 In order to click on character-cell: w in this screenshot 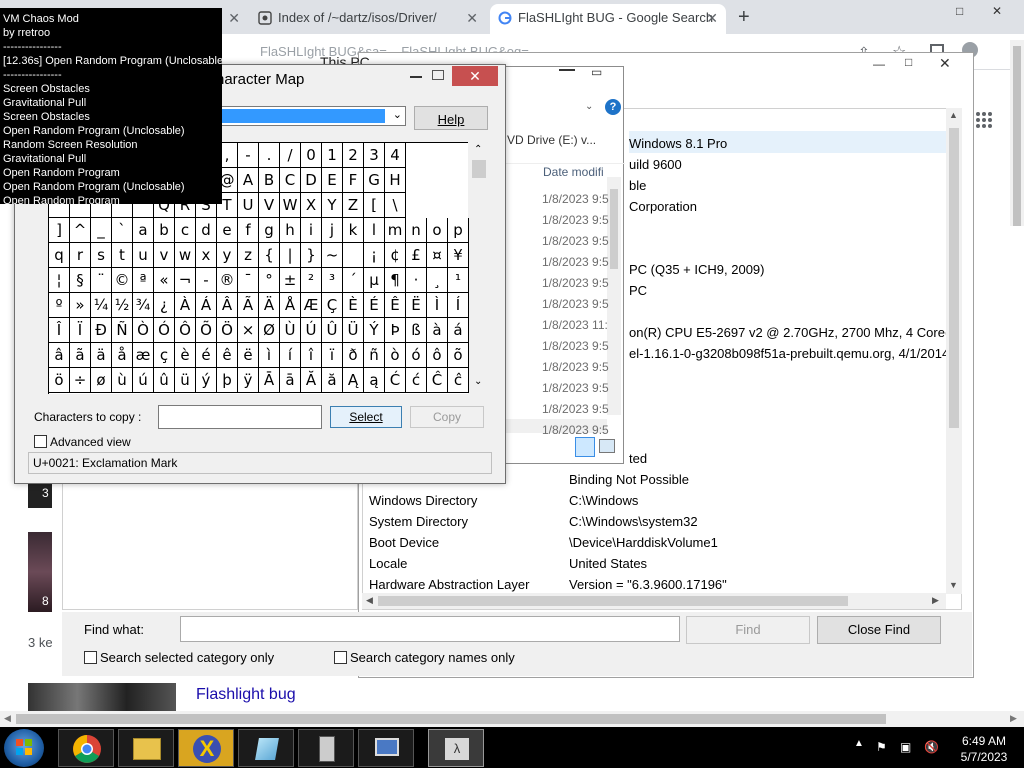, I will do `click(185, 255)`.